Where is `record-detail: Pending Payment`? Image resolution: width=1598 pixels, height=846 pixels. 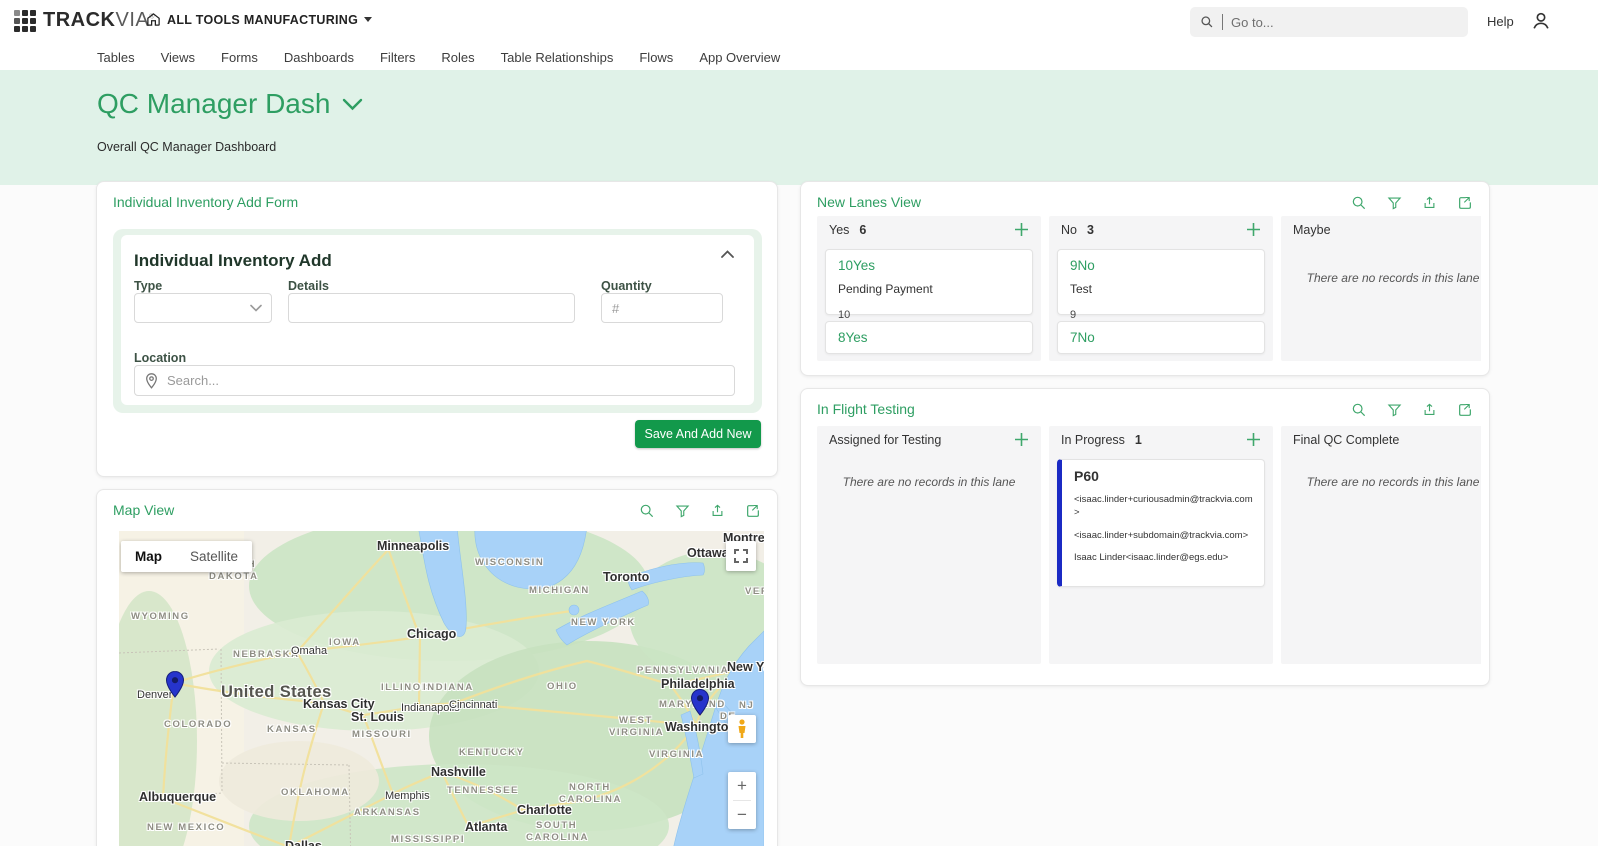 record-detail: Pending Payment is located at coordinates (885, 289).